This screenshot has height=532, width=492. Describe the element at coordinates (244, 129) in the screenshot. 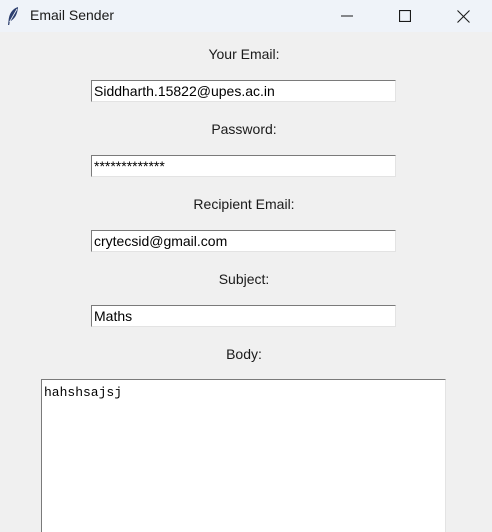

I see `password-label: Password:` at that location.